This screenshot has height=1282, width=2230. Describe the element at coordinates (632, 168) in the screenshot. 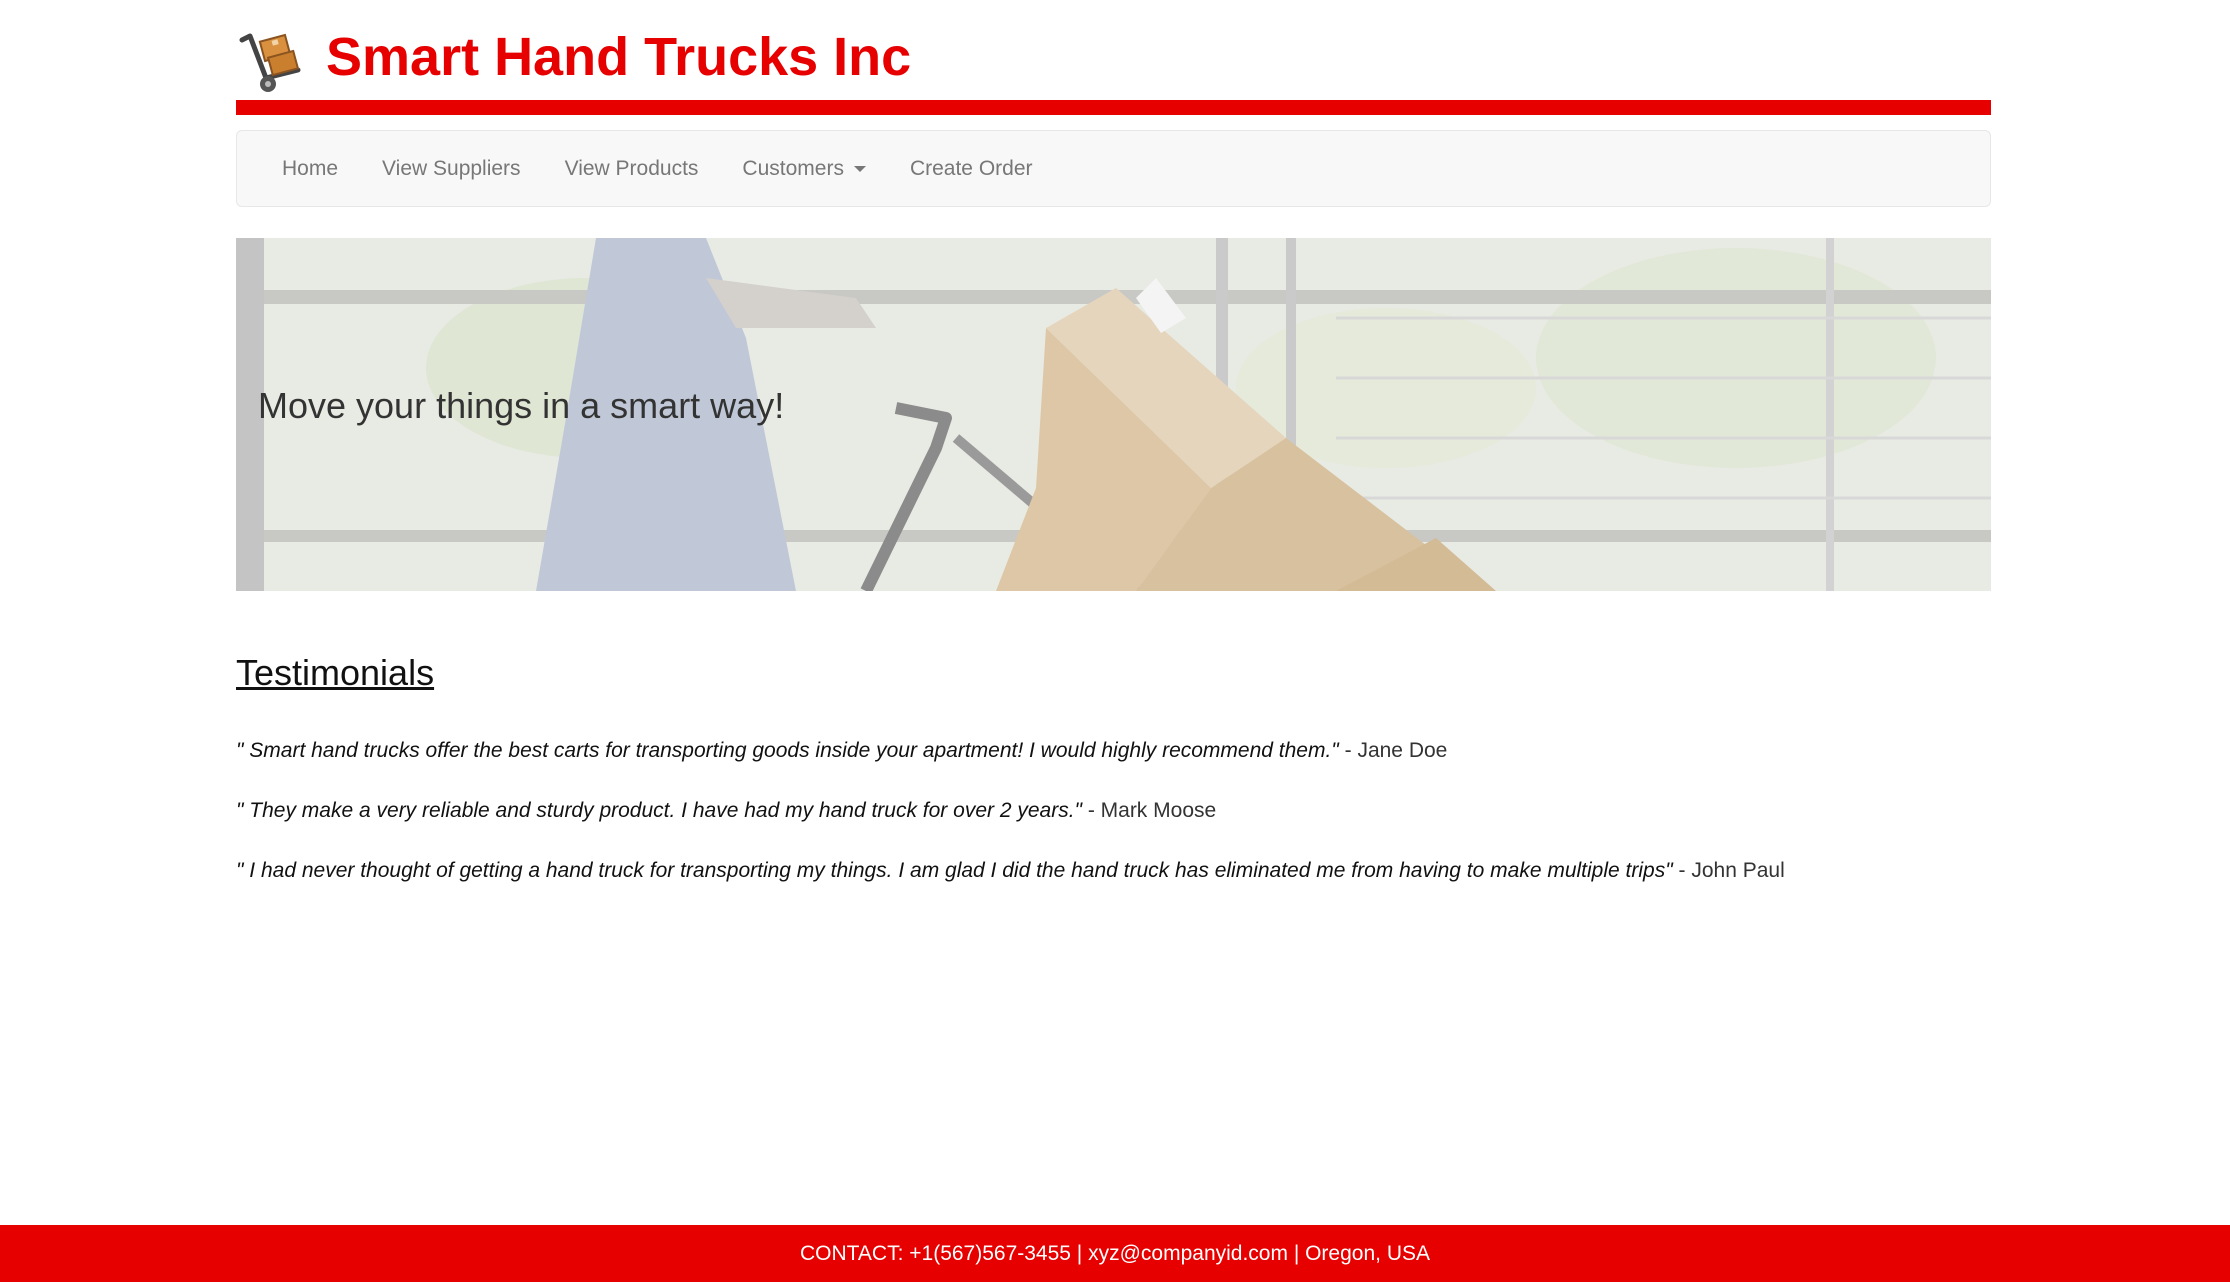

I see `nav-item-view-products: View Products` at that location.